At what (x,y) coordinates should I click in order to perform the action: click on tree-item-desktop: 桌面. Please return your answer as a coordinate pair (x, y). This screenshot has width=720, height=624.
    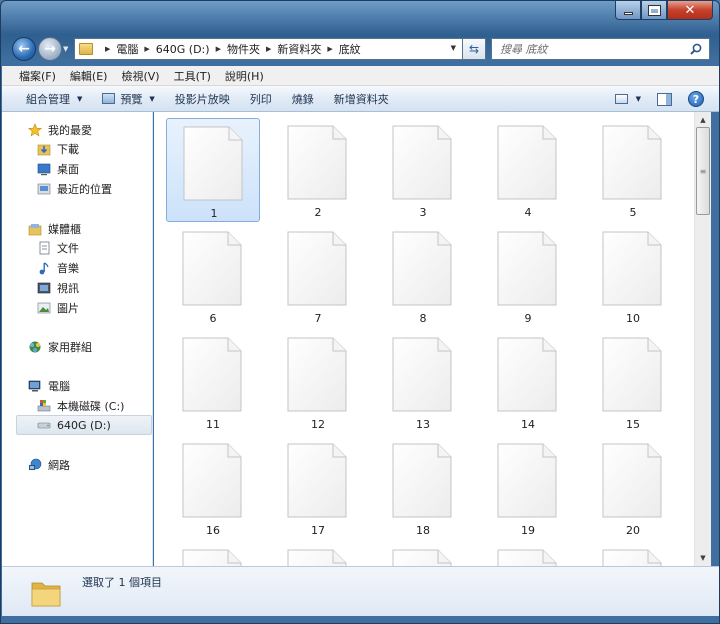
    Looking at the image, I should click on (58, 169).